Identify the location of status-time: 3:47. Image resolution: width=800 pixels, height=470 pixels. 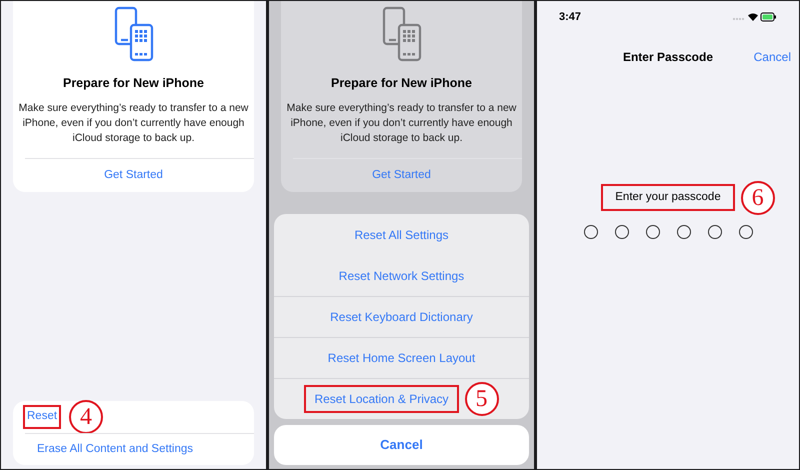
(570, 17).